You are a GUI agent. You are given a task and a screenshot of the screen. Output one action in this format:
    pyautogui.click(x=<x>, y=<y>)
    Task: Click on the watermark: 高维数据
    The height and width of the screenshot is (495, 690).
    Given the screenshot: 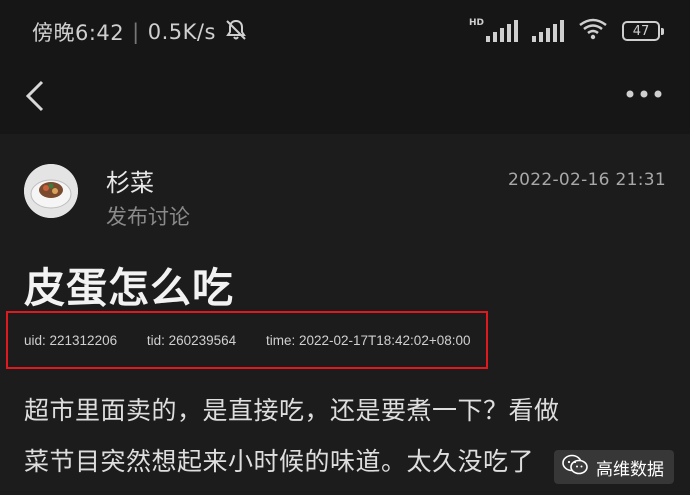 What is the action you would take?
    pyautogui.click(x=614, y=467)
    